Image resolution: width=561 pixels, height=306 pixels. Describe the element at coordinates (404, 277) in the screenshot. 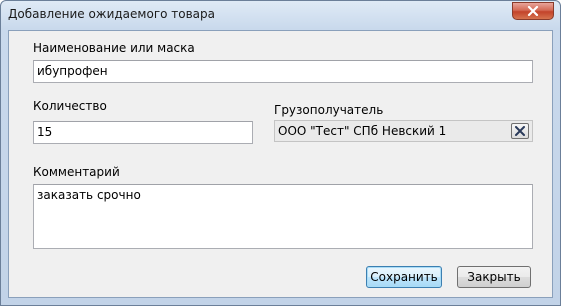

I see `save-button: Сохранить` at that location.